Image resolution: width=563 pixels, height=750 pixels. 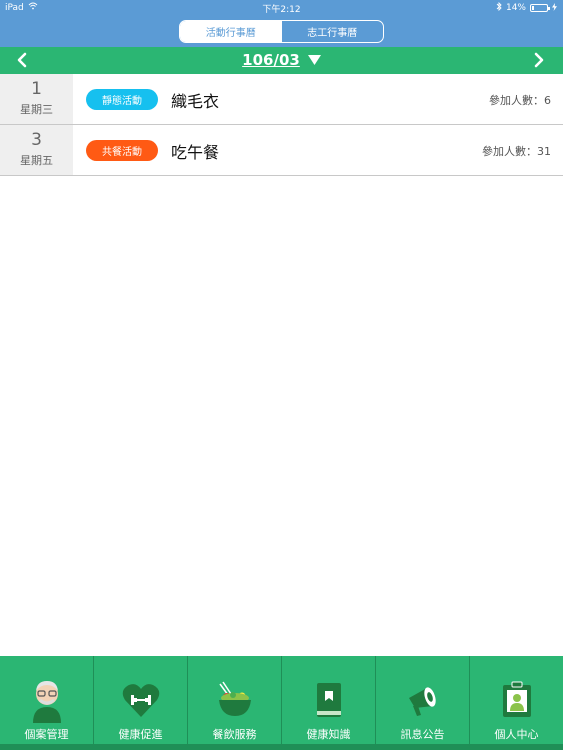 What do you see at coordinates (517, 700) in the screenshot?
I see `id-badge-icon` at bounding box center [517, 700].